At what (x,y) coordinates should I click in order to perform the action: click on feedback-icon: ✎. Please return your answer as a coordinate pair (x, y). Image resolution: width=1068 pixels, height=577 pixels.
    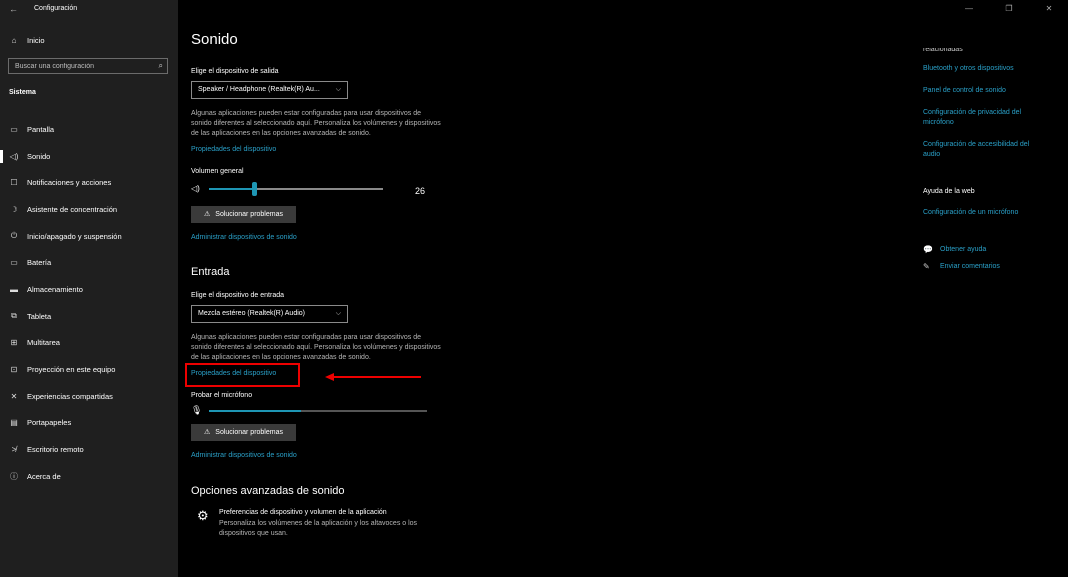
    Looking at the image, I should click on (926, 266).